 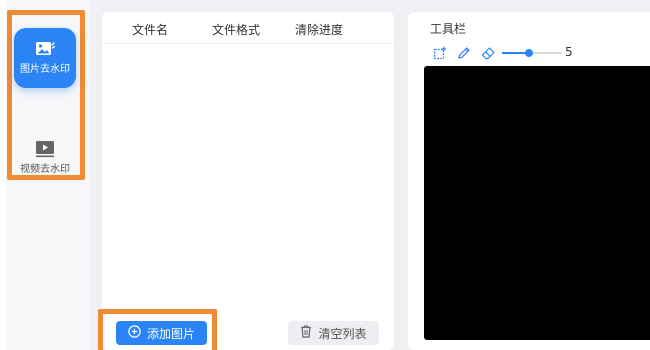 I want to click on clear-list-button: 清空列表, so click(x=333, y=333).